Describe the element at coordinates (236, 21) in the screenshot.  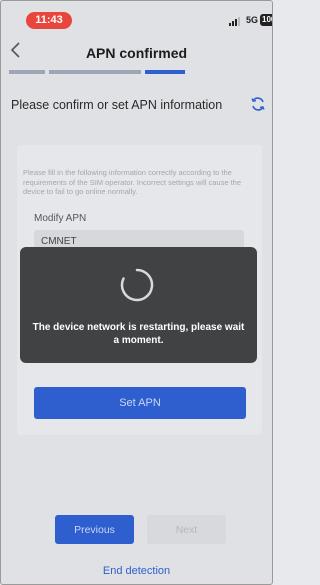
I see `signal-icon` at that location.